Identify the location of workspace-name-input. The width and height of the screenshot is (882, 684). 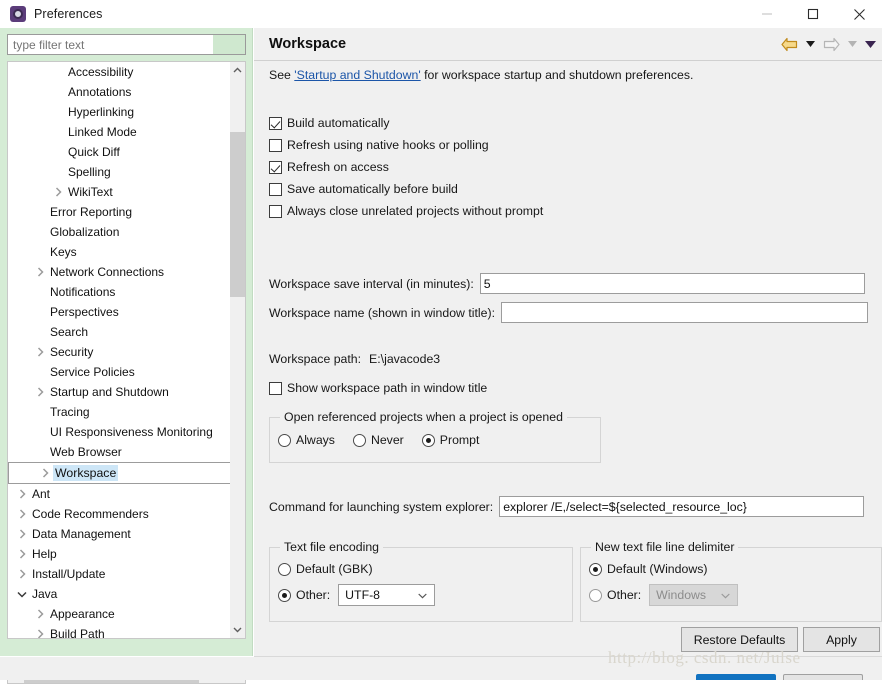
(684, 312).